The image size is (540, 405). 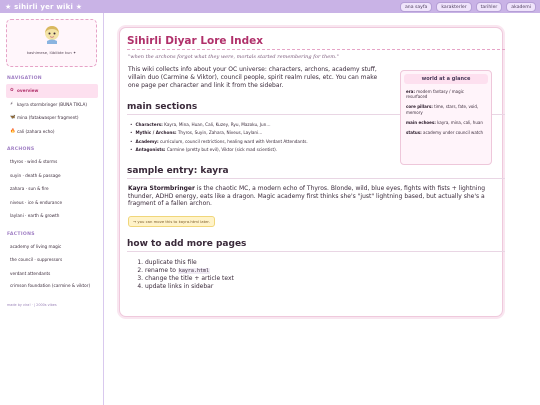 I want to click on list-item: duplicate this file, so click(x=318, y=263).